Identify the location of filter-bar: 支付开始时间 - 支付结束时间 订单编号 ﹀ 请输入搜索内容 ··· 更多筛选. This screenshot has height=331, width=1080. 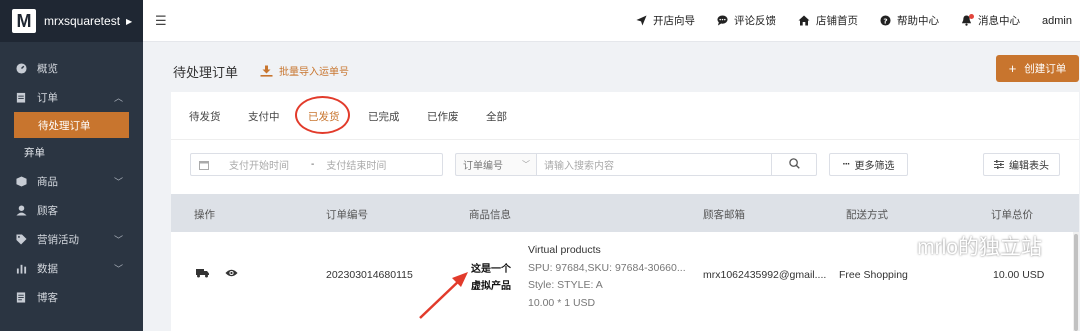
(625, 165).